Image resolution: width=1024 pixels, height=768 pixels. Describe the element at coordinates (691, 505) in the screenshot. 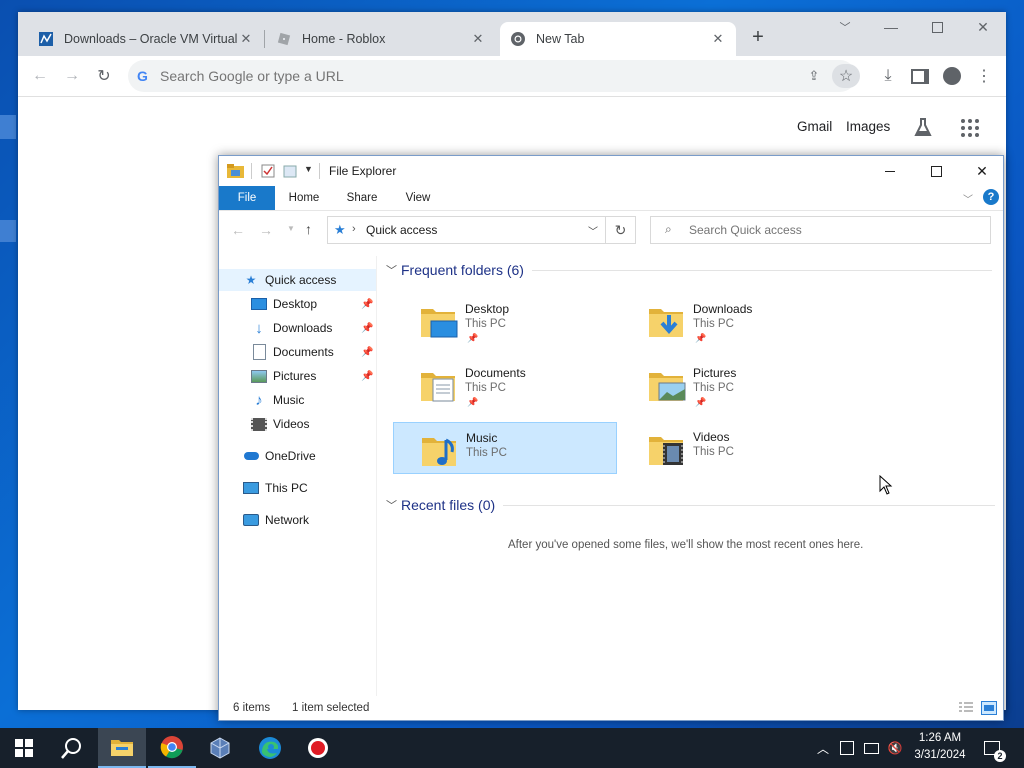

I see `recent-files-header: ﹀ Recent files (0)` at that location.